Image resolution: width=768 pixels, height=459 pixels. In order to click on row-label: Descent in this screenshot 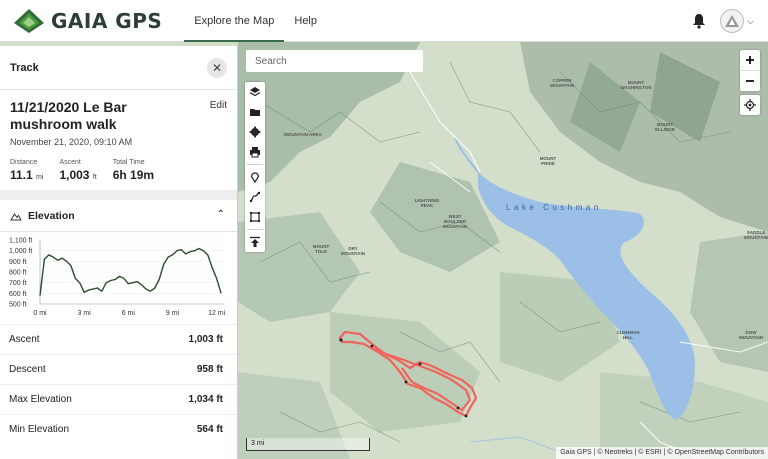, I will do `click(27, 369)`.